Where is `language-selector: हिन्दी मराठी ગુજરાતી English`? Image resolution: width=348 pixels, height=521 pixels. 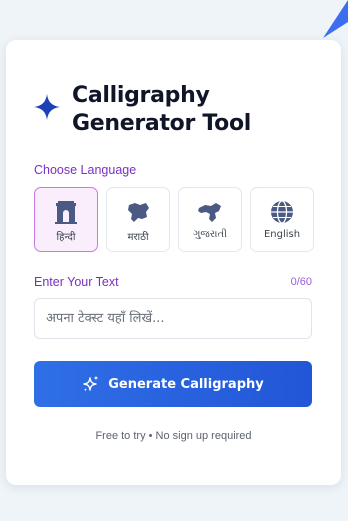
language-selector: हिन्दी मराठी ગુજરાતી English is located at coordinates (174, 219).